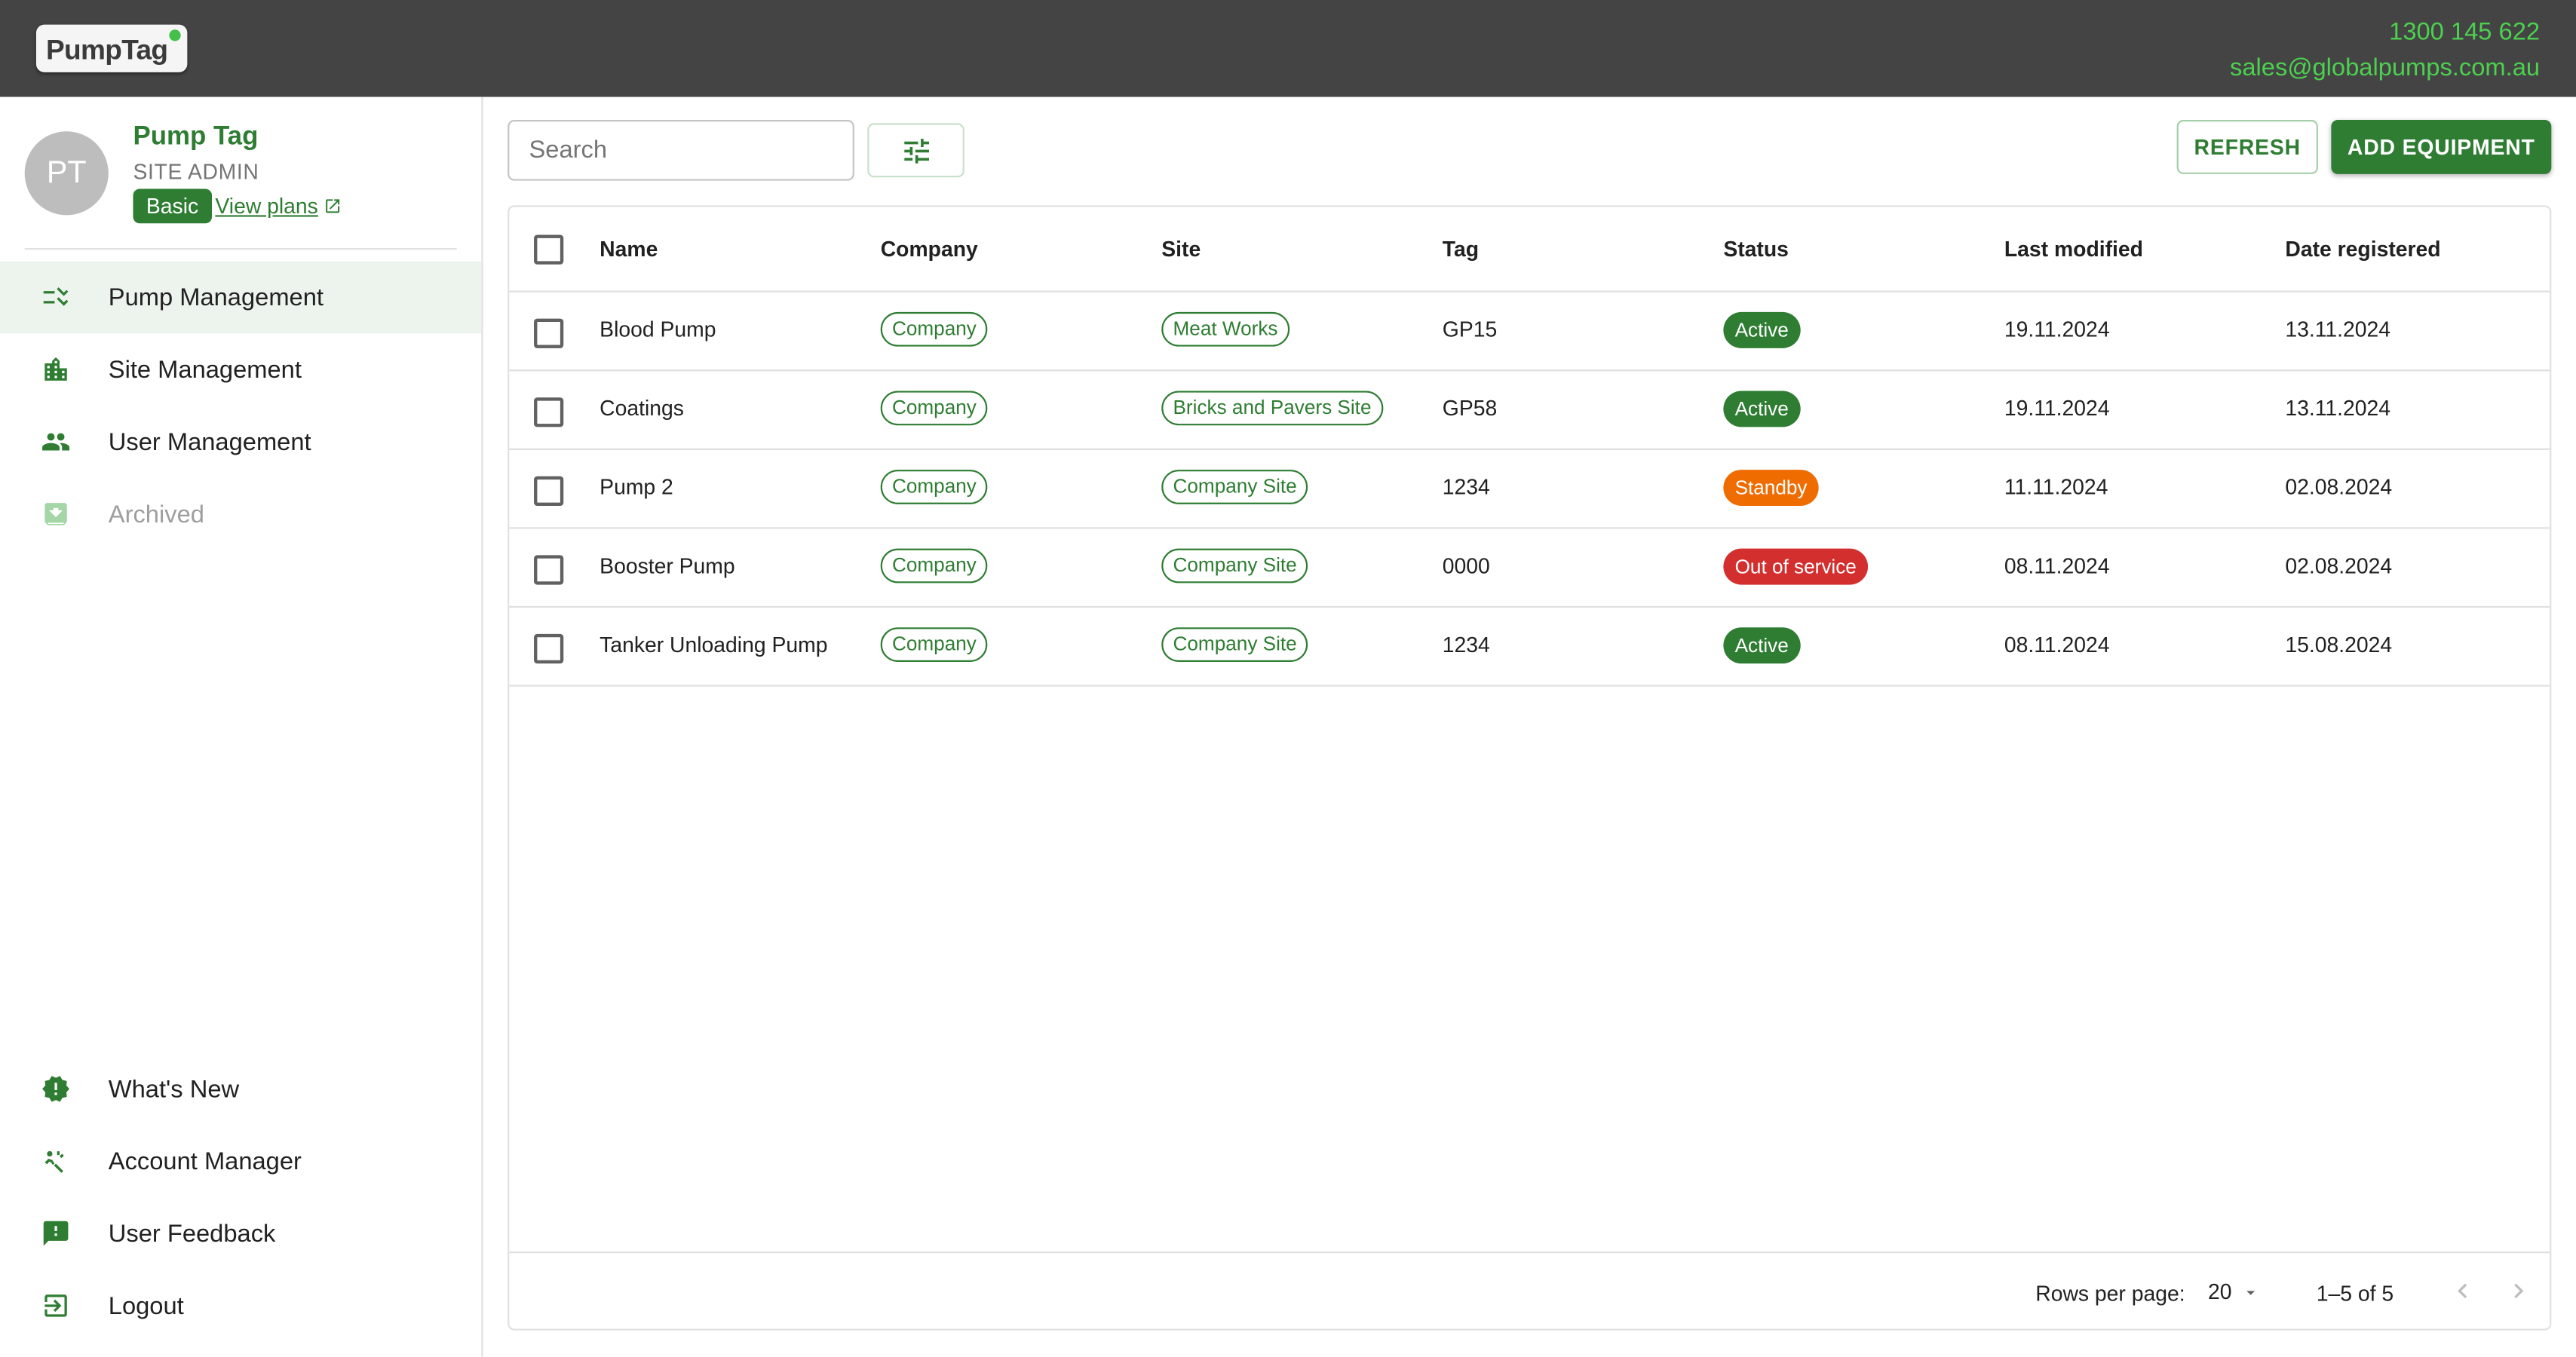 The width and height of the screenshot is (2576, 1357). I want to click on pagination-range: 1–5 of 5, so click(2355, 1293).